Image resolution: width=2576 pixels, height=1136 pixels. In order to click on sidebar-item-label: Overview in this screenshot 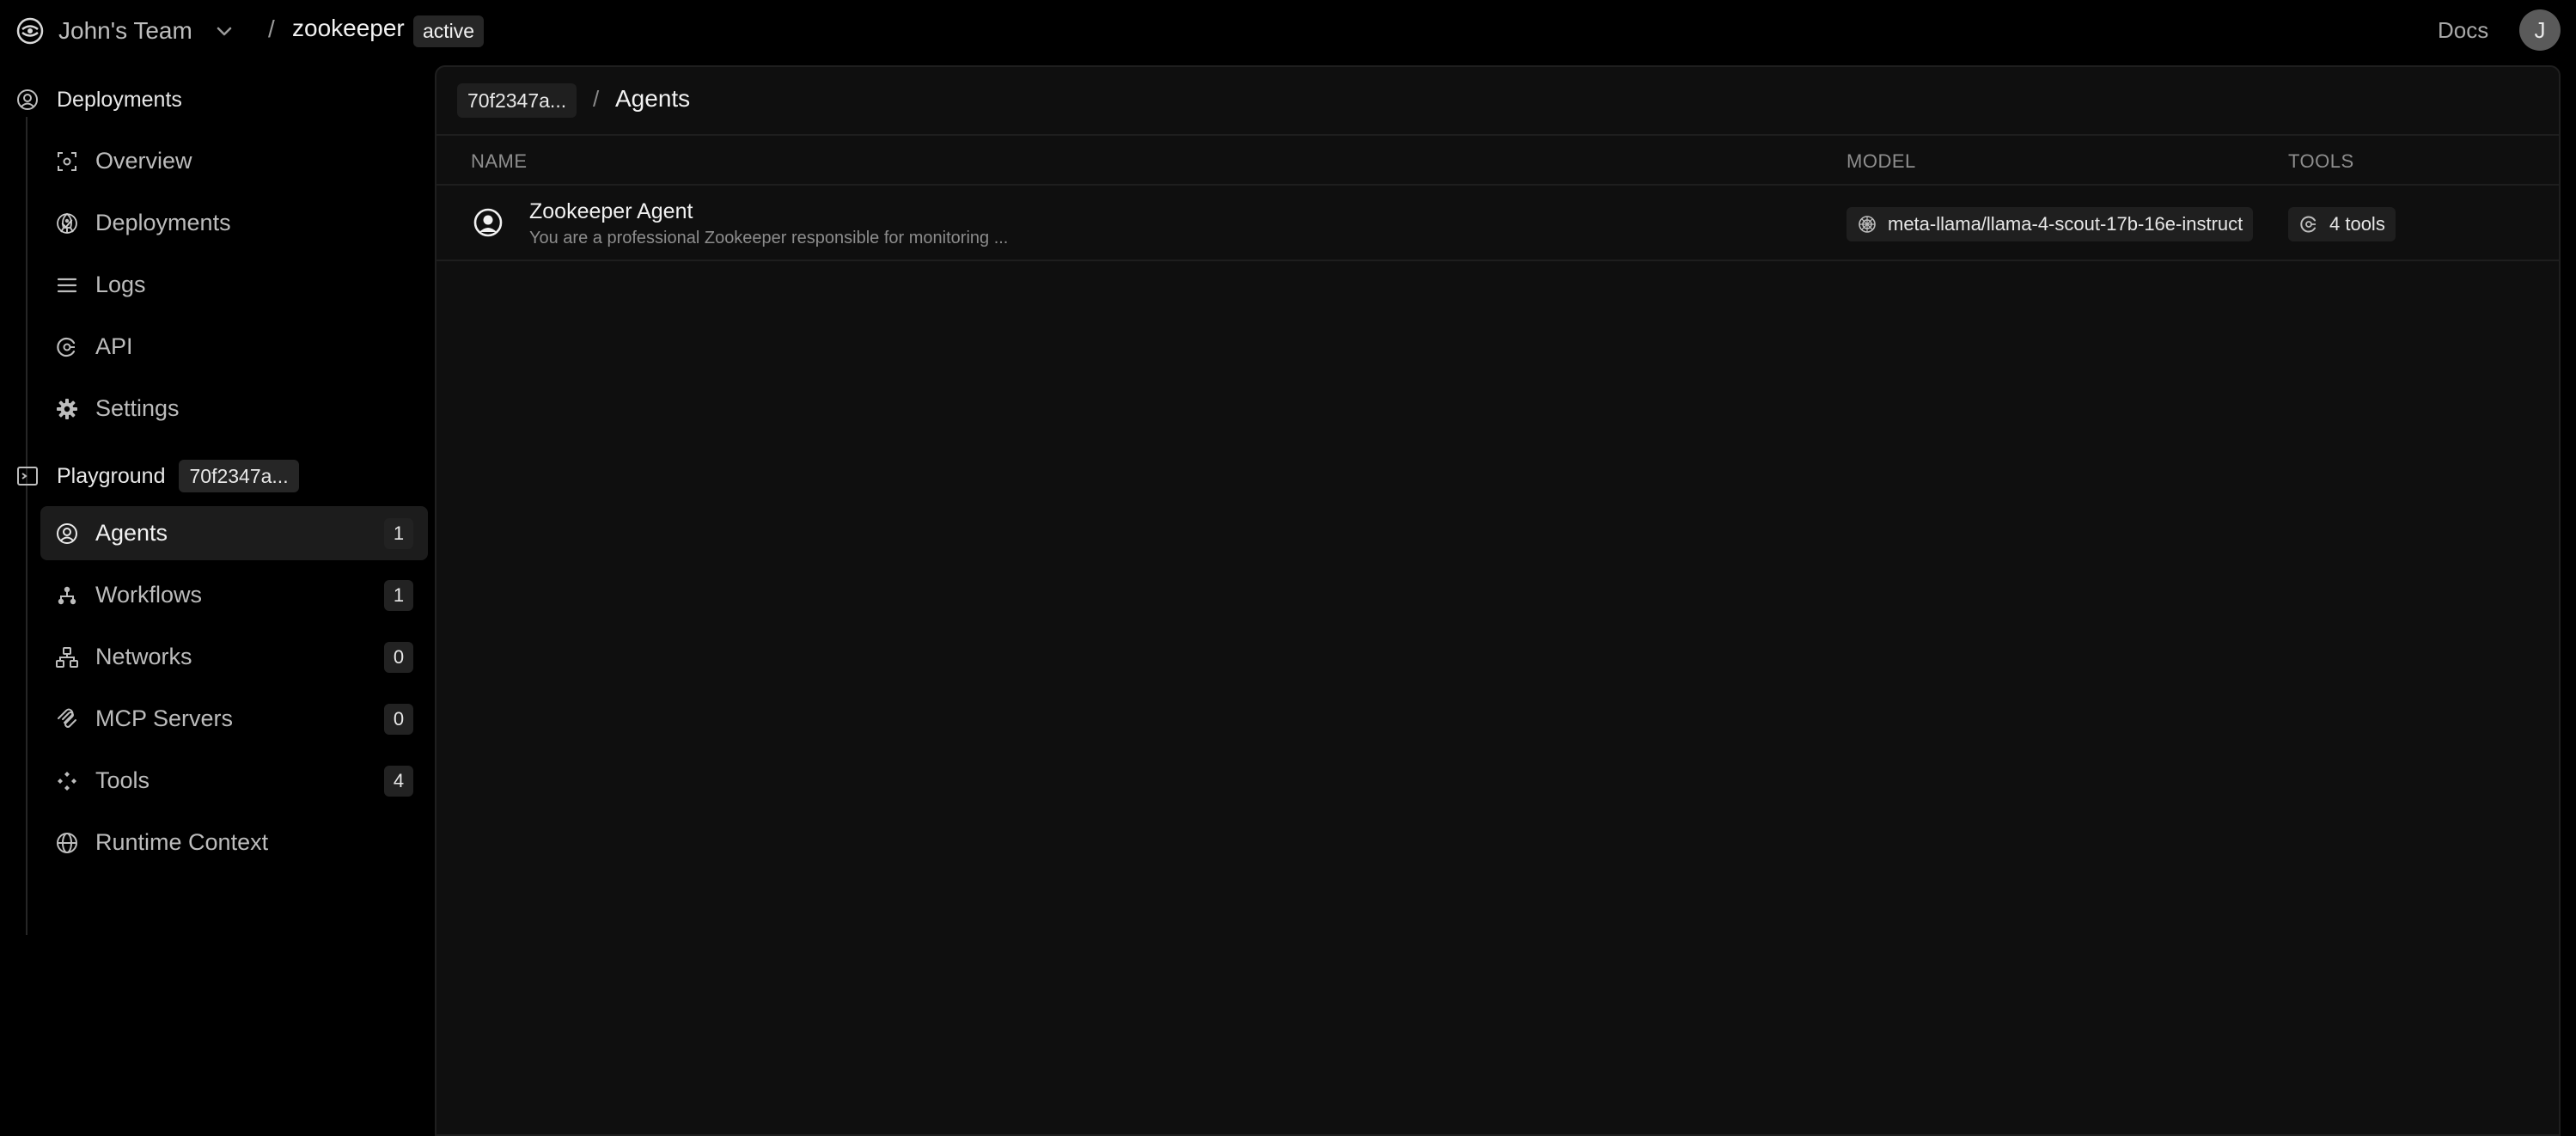, I will do `click(143, 161)`.